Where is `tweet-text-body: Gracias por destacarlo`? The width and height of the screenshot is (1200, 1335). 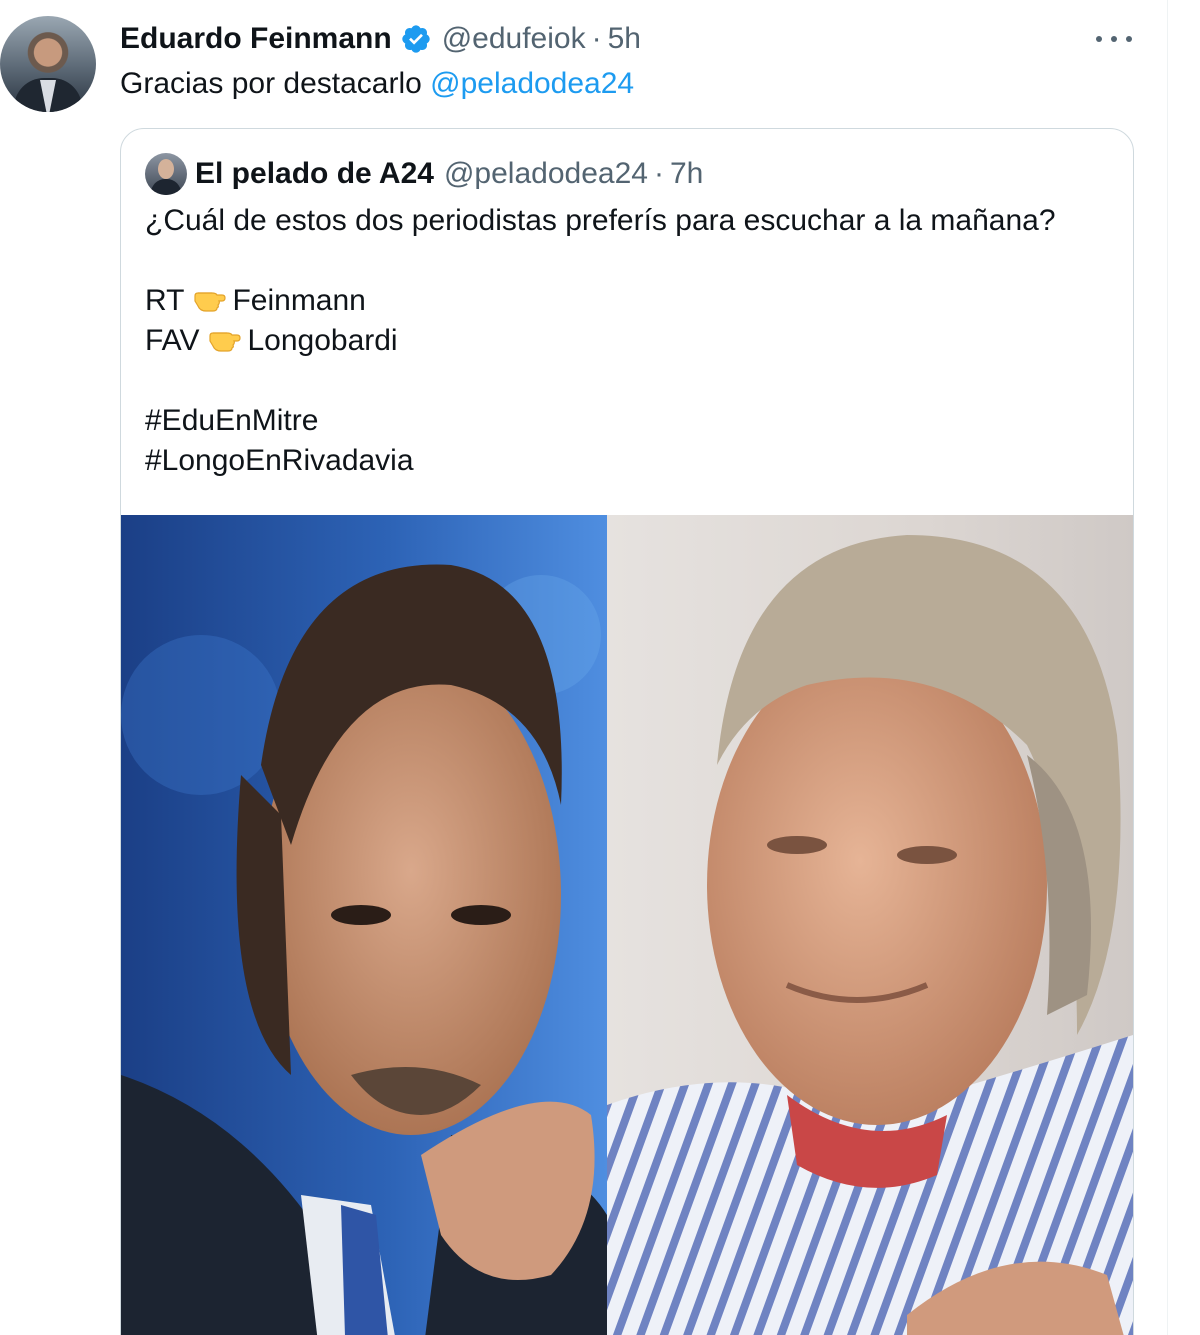 tweet-text-body: Gracias por destacarlo is located at coordinates (275, 83).